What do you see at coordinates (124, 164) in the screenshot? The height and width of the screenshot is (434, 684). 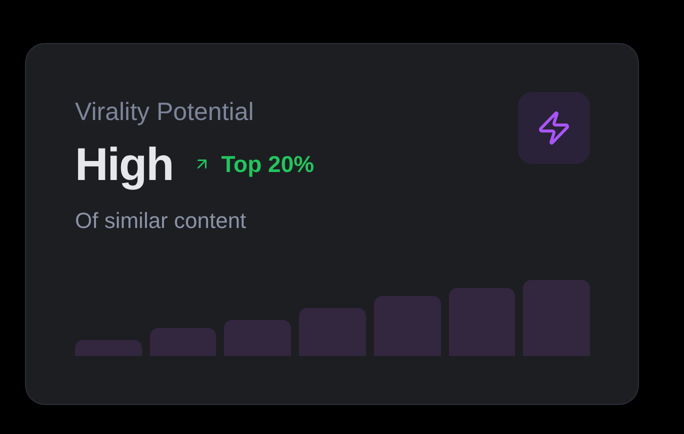 I see `virality-value: High` at bounding box center [124, 164].